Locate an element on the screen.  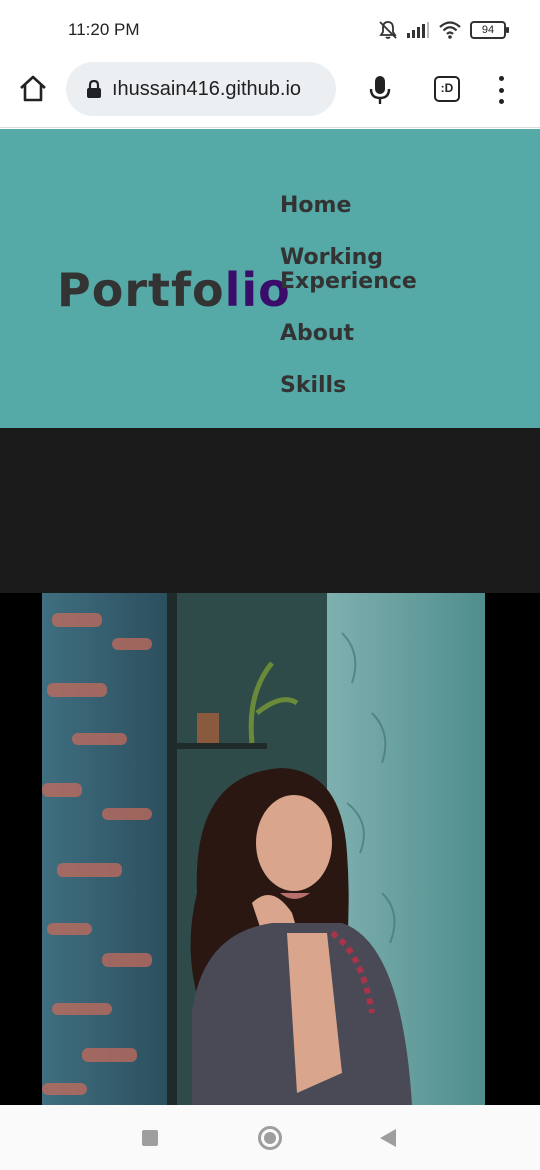
mute-bell-icon is located at coordinates (388, 30).